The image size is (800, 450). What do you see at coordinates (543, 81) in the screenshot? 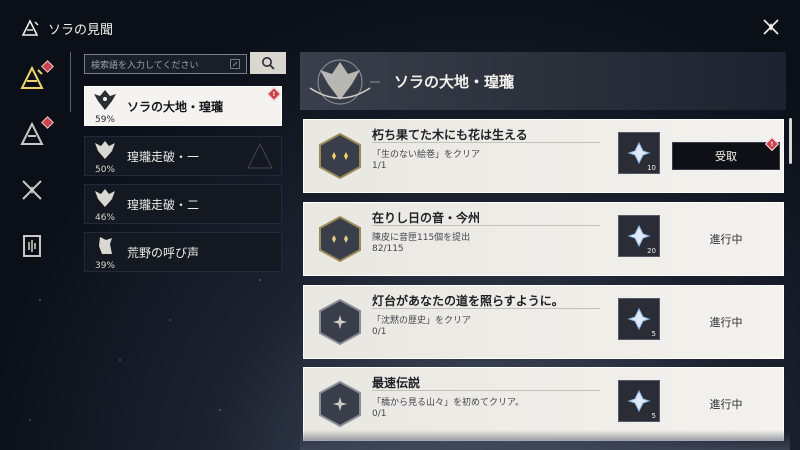
I see `section-banner: ソラの大地・瑝瓏` at bounding box center [543, 81].